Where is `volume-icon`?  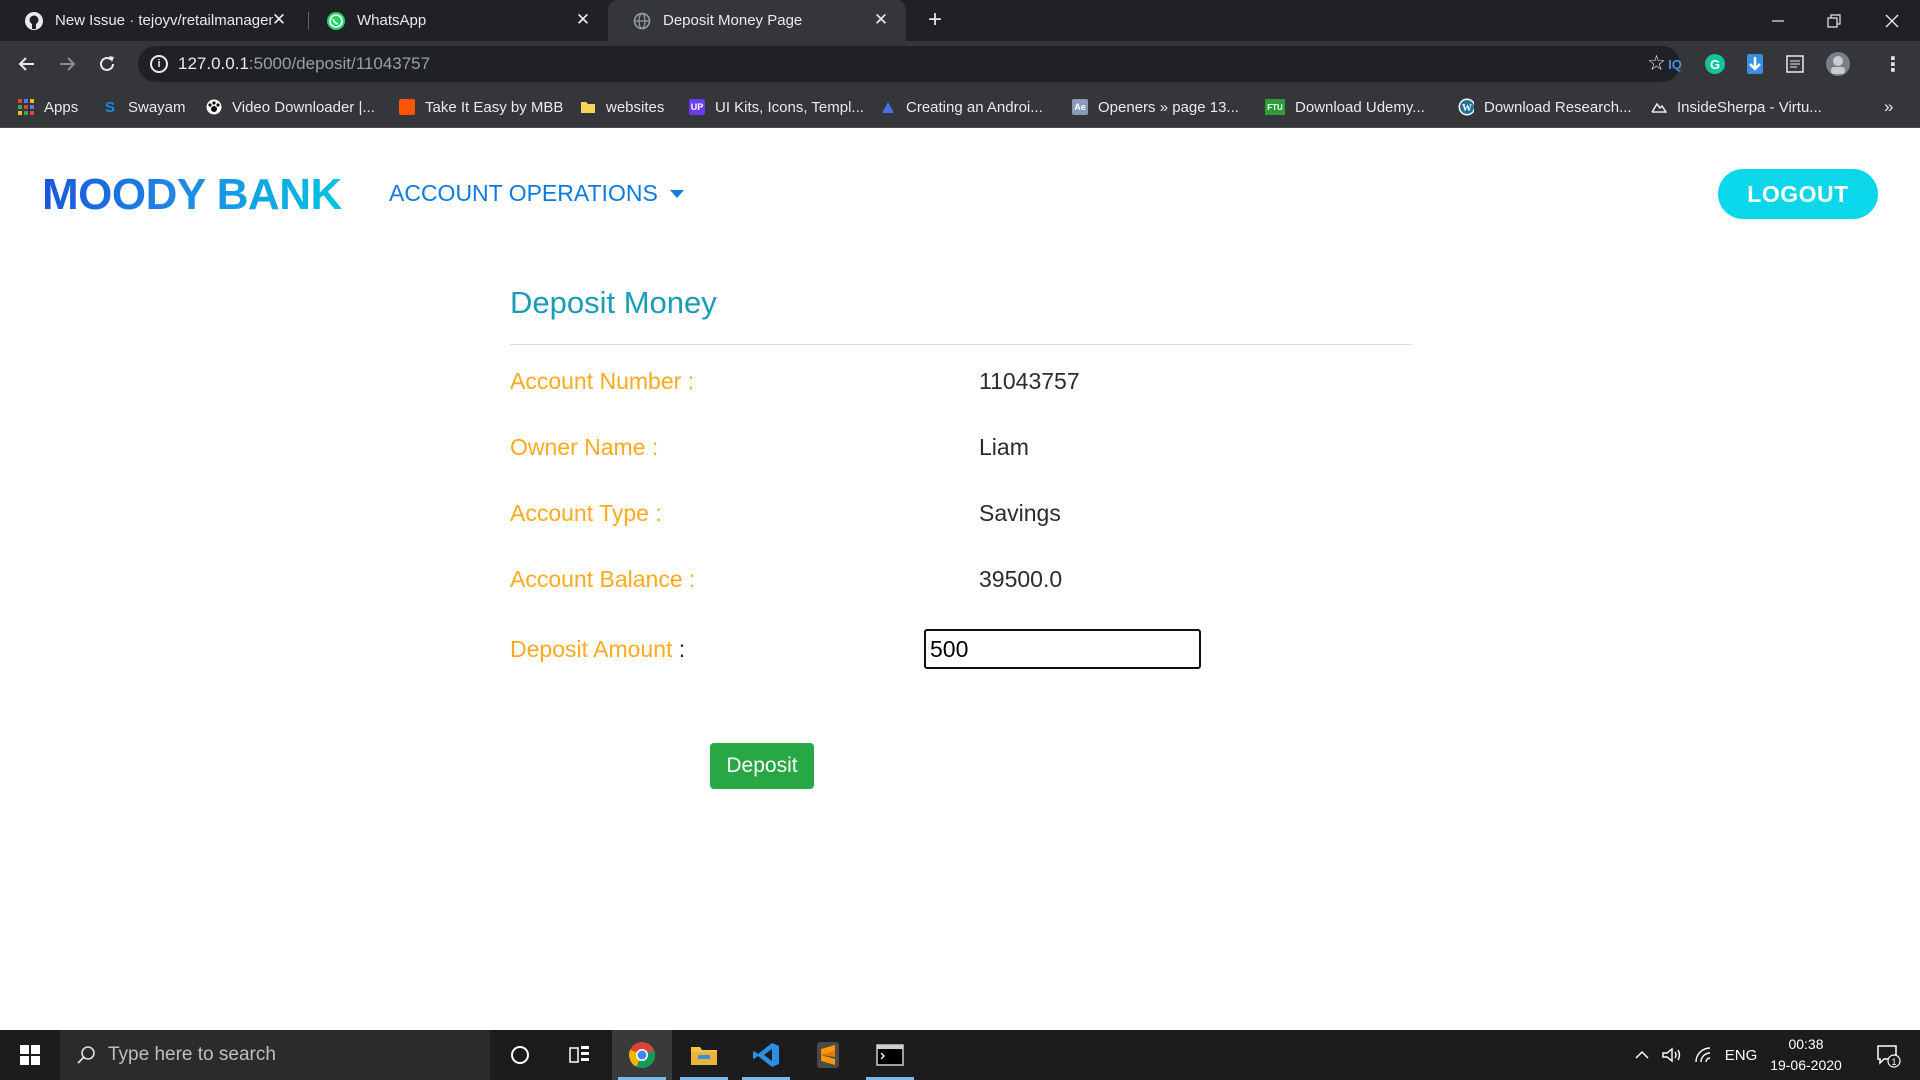 volume-icon is located at coordinates (1672, 1055).